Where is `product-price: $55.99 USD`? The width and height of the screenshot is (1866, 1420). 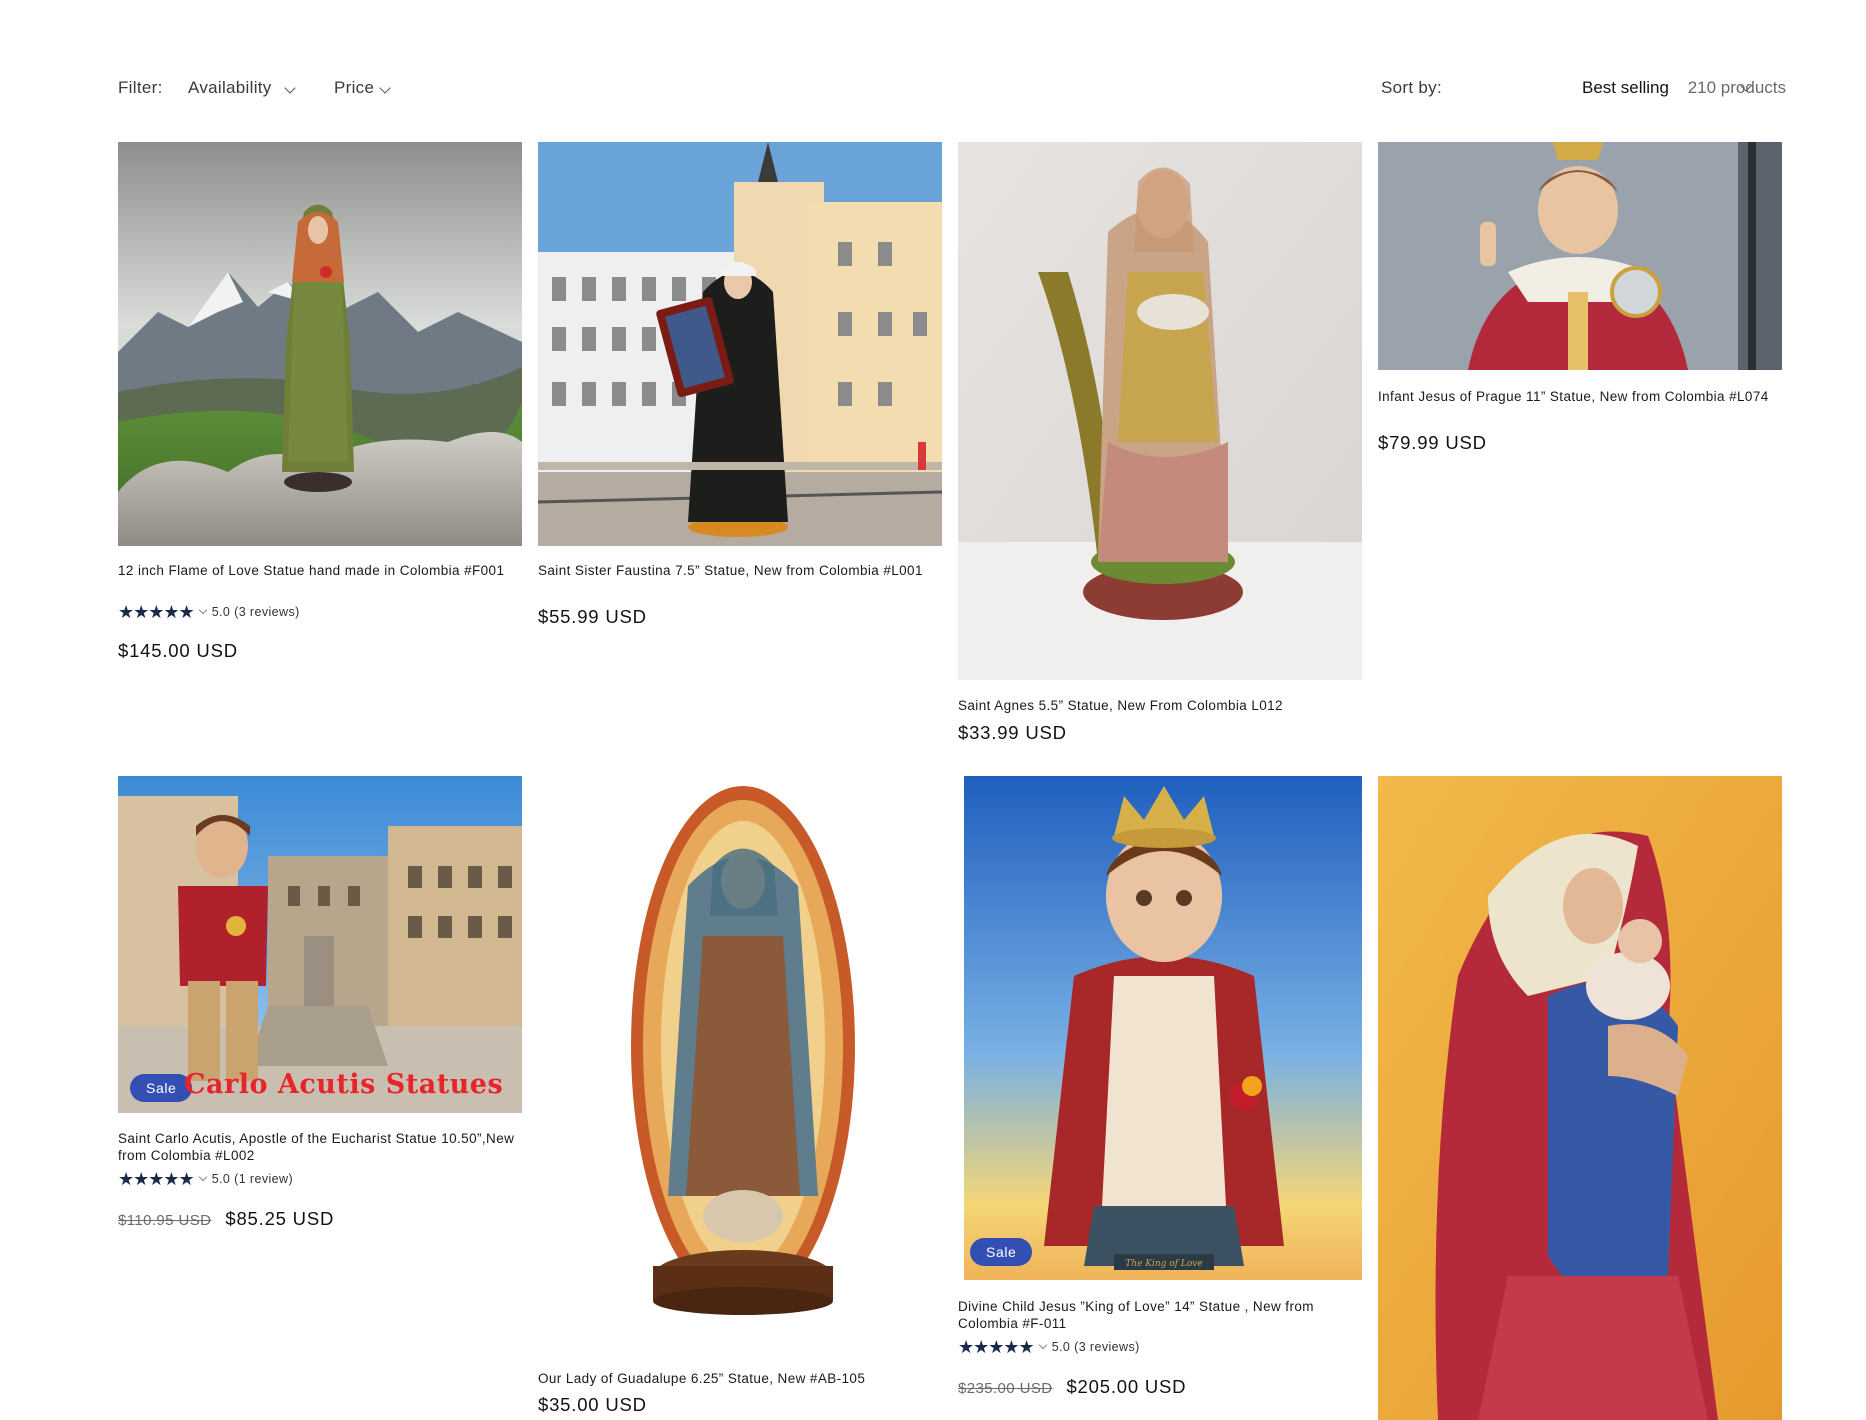 product-price: $55.99 USD is located at coordinates (592, 616).